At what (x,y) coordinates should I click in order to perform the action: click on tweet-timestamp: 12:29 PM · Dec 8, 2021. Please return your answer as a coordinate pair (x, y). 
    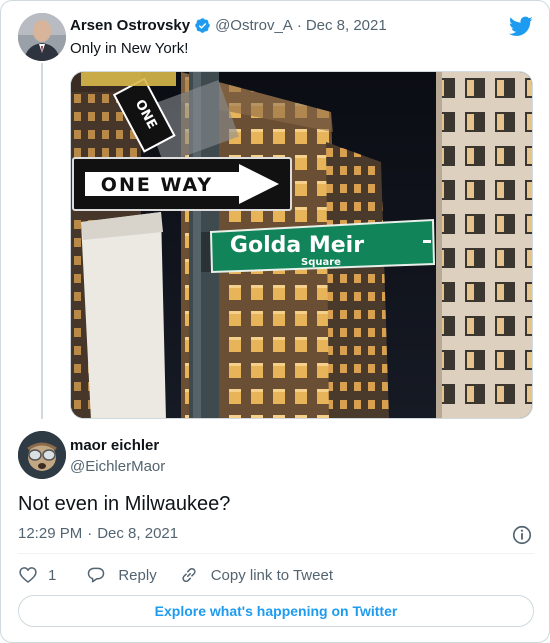
    Looking at the image, I should click on (98, 533).